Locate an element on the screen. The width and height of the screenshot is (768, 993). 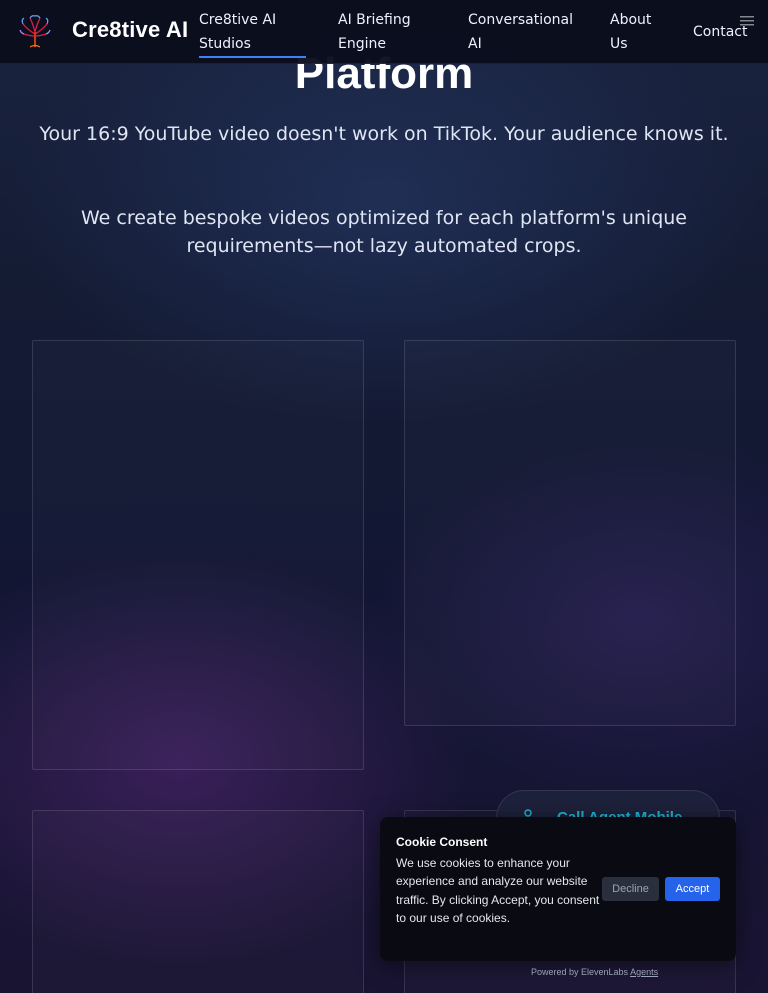
hamburger-menu-icon is located at coordinates (747, 21).